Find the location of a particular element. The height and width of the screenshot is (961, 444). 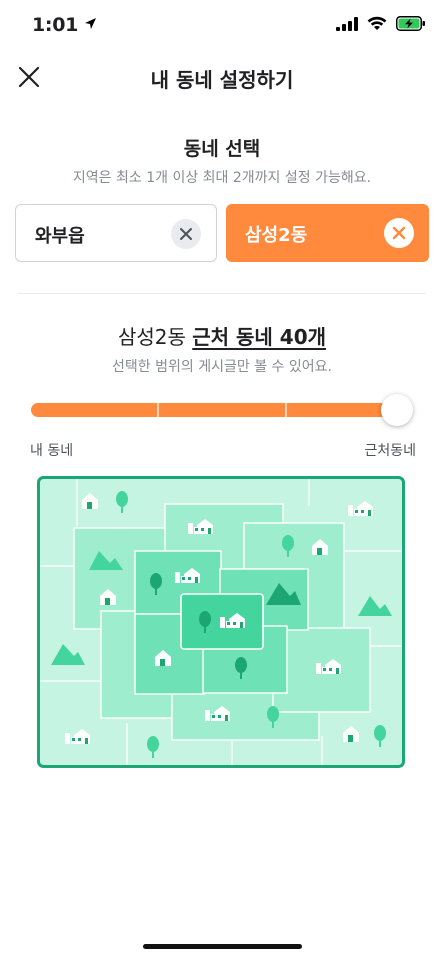

neighborhood-chip-label: 와부읍 is located at coordinates (60, 236).